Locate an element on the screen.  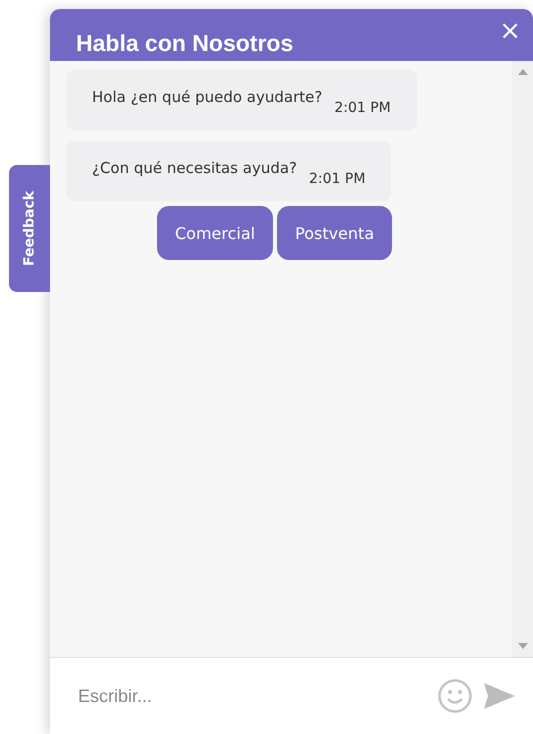
chat-title: Habla con Nosotros is located at coordinates (185, 43).